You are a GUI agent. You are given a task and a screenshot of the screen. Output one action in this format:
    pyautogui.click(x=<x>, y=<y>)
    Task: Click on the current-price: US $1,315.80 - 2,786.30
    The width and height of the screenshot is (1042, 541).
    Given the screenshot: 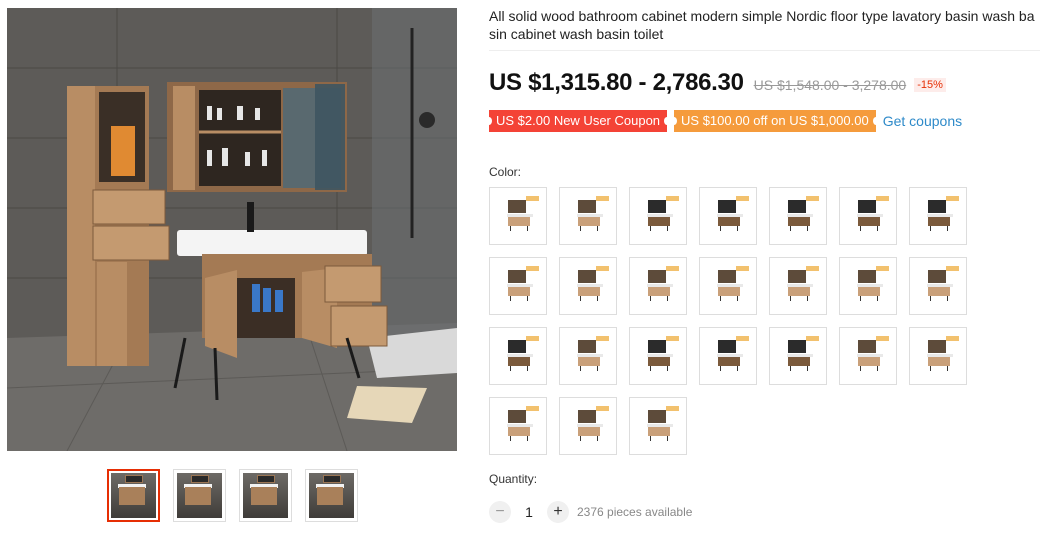 What is the action you would take?
    pyautogui.click(x=616, y=82)
    